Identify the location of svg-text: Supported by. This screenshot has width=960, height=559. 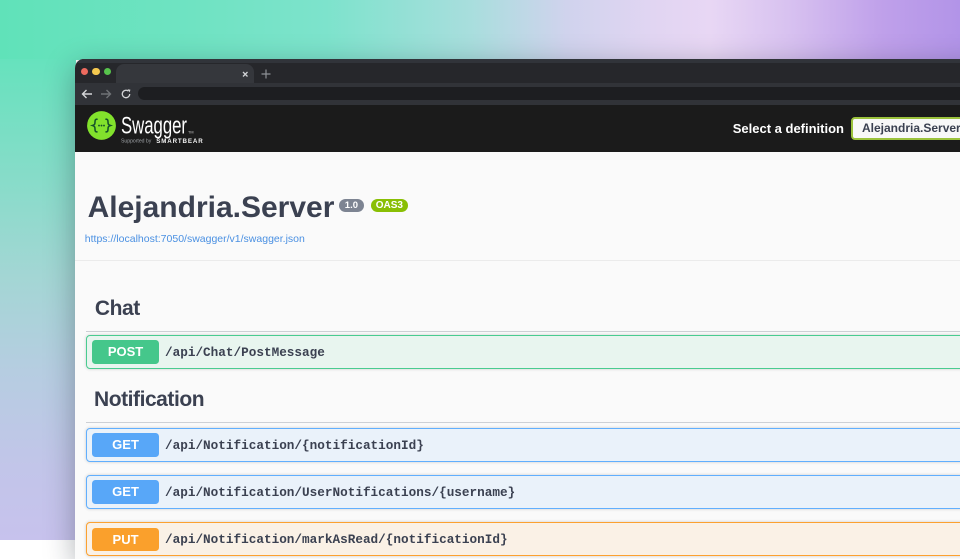
(136, 141).